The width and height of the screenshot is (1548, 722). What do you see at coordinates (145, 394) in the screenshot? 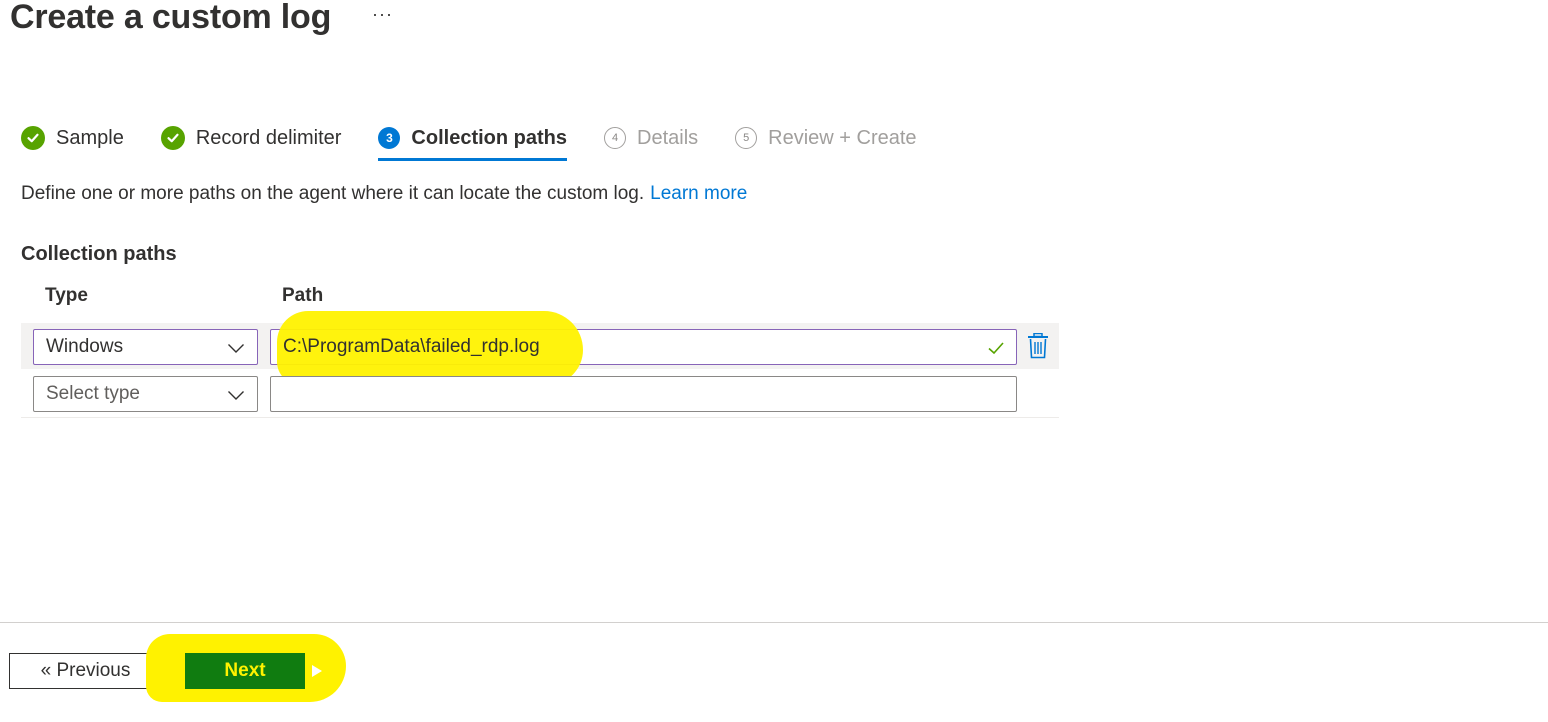
I see `type-dropdown: Select type` at bounding box center [145, 394].